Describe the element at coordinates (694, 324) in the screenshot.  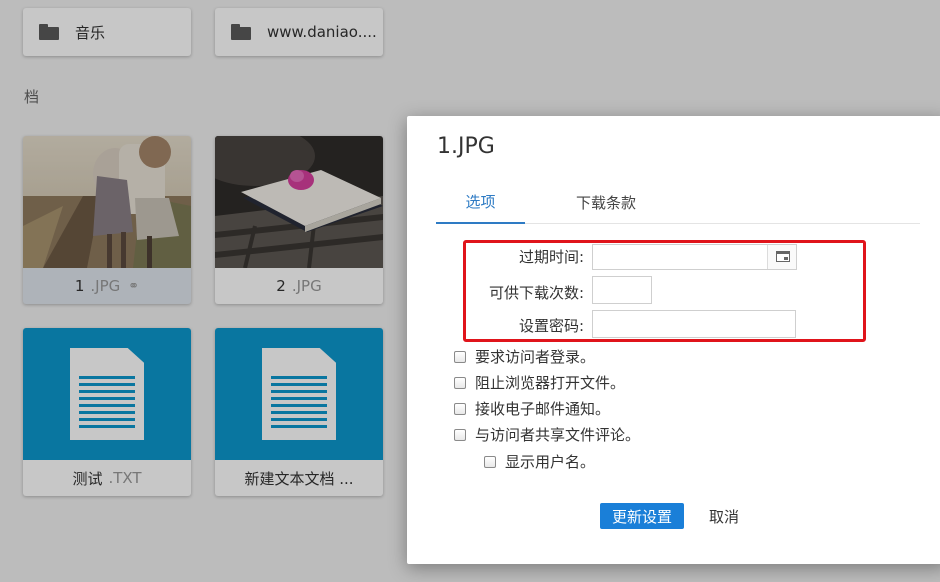
I see `password-input` at that location.